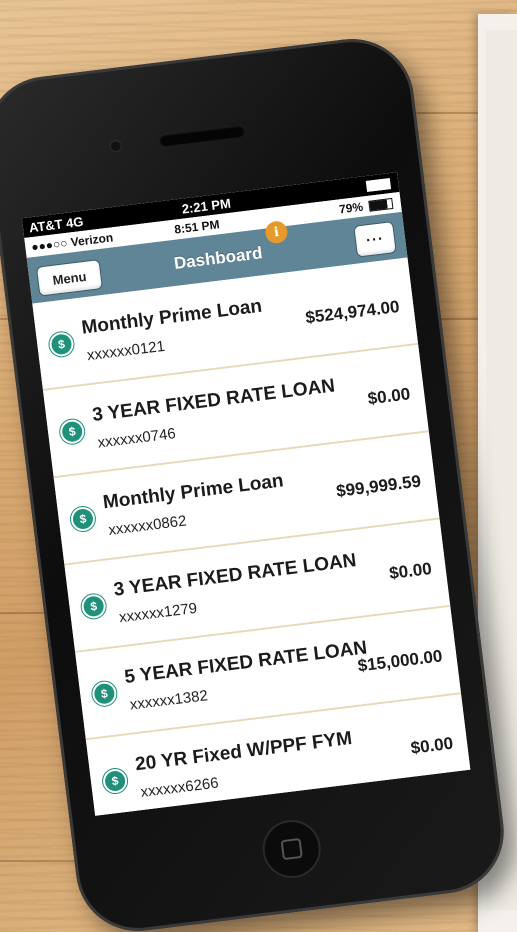  Describe the element at coordinates (400, 661) in the screenshot. I see `account-balance: $15,000.00` at that location.